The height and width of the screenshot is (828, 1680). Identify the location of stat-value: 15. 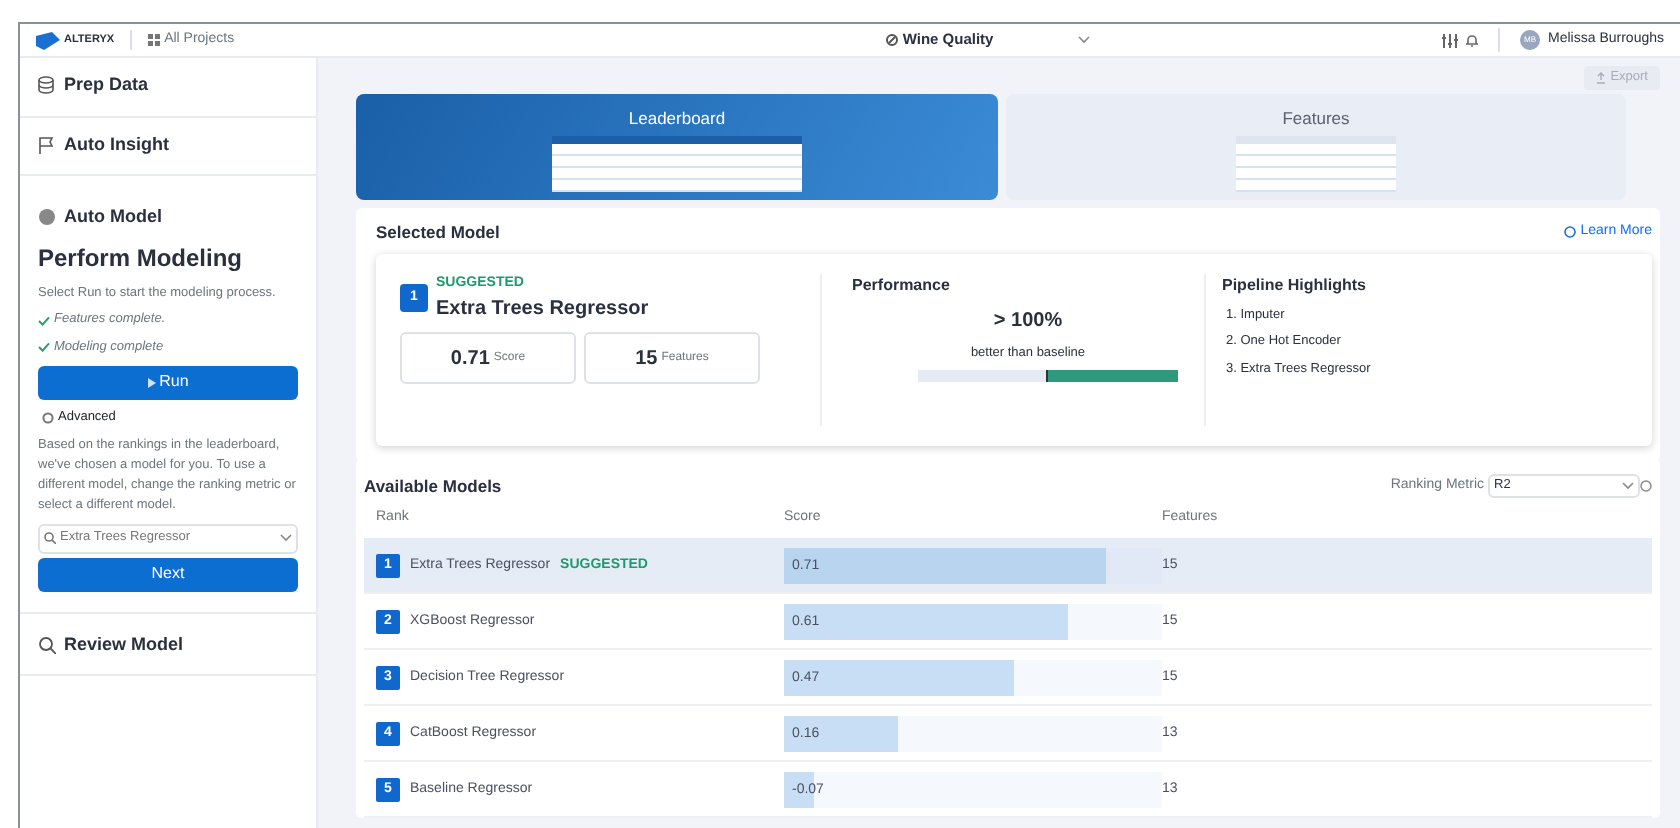
(646, 359).